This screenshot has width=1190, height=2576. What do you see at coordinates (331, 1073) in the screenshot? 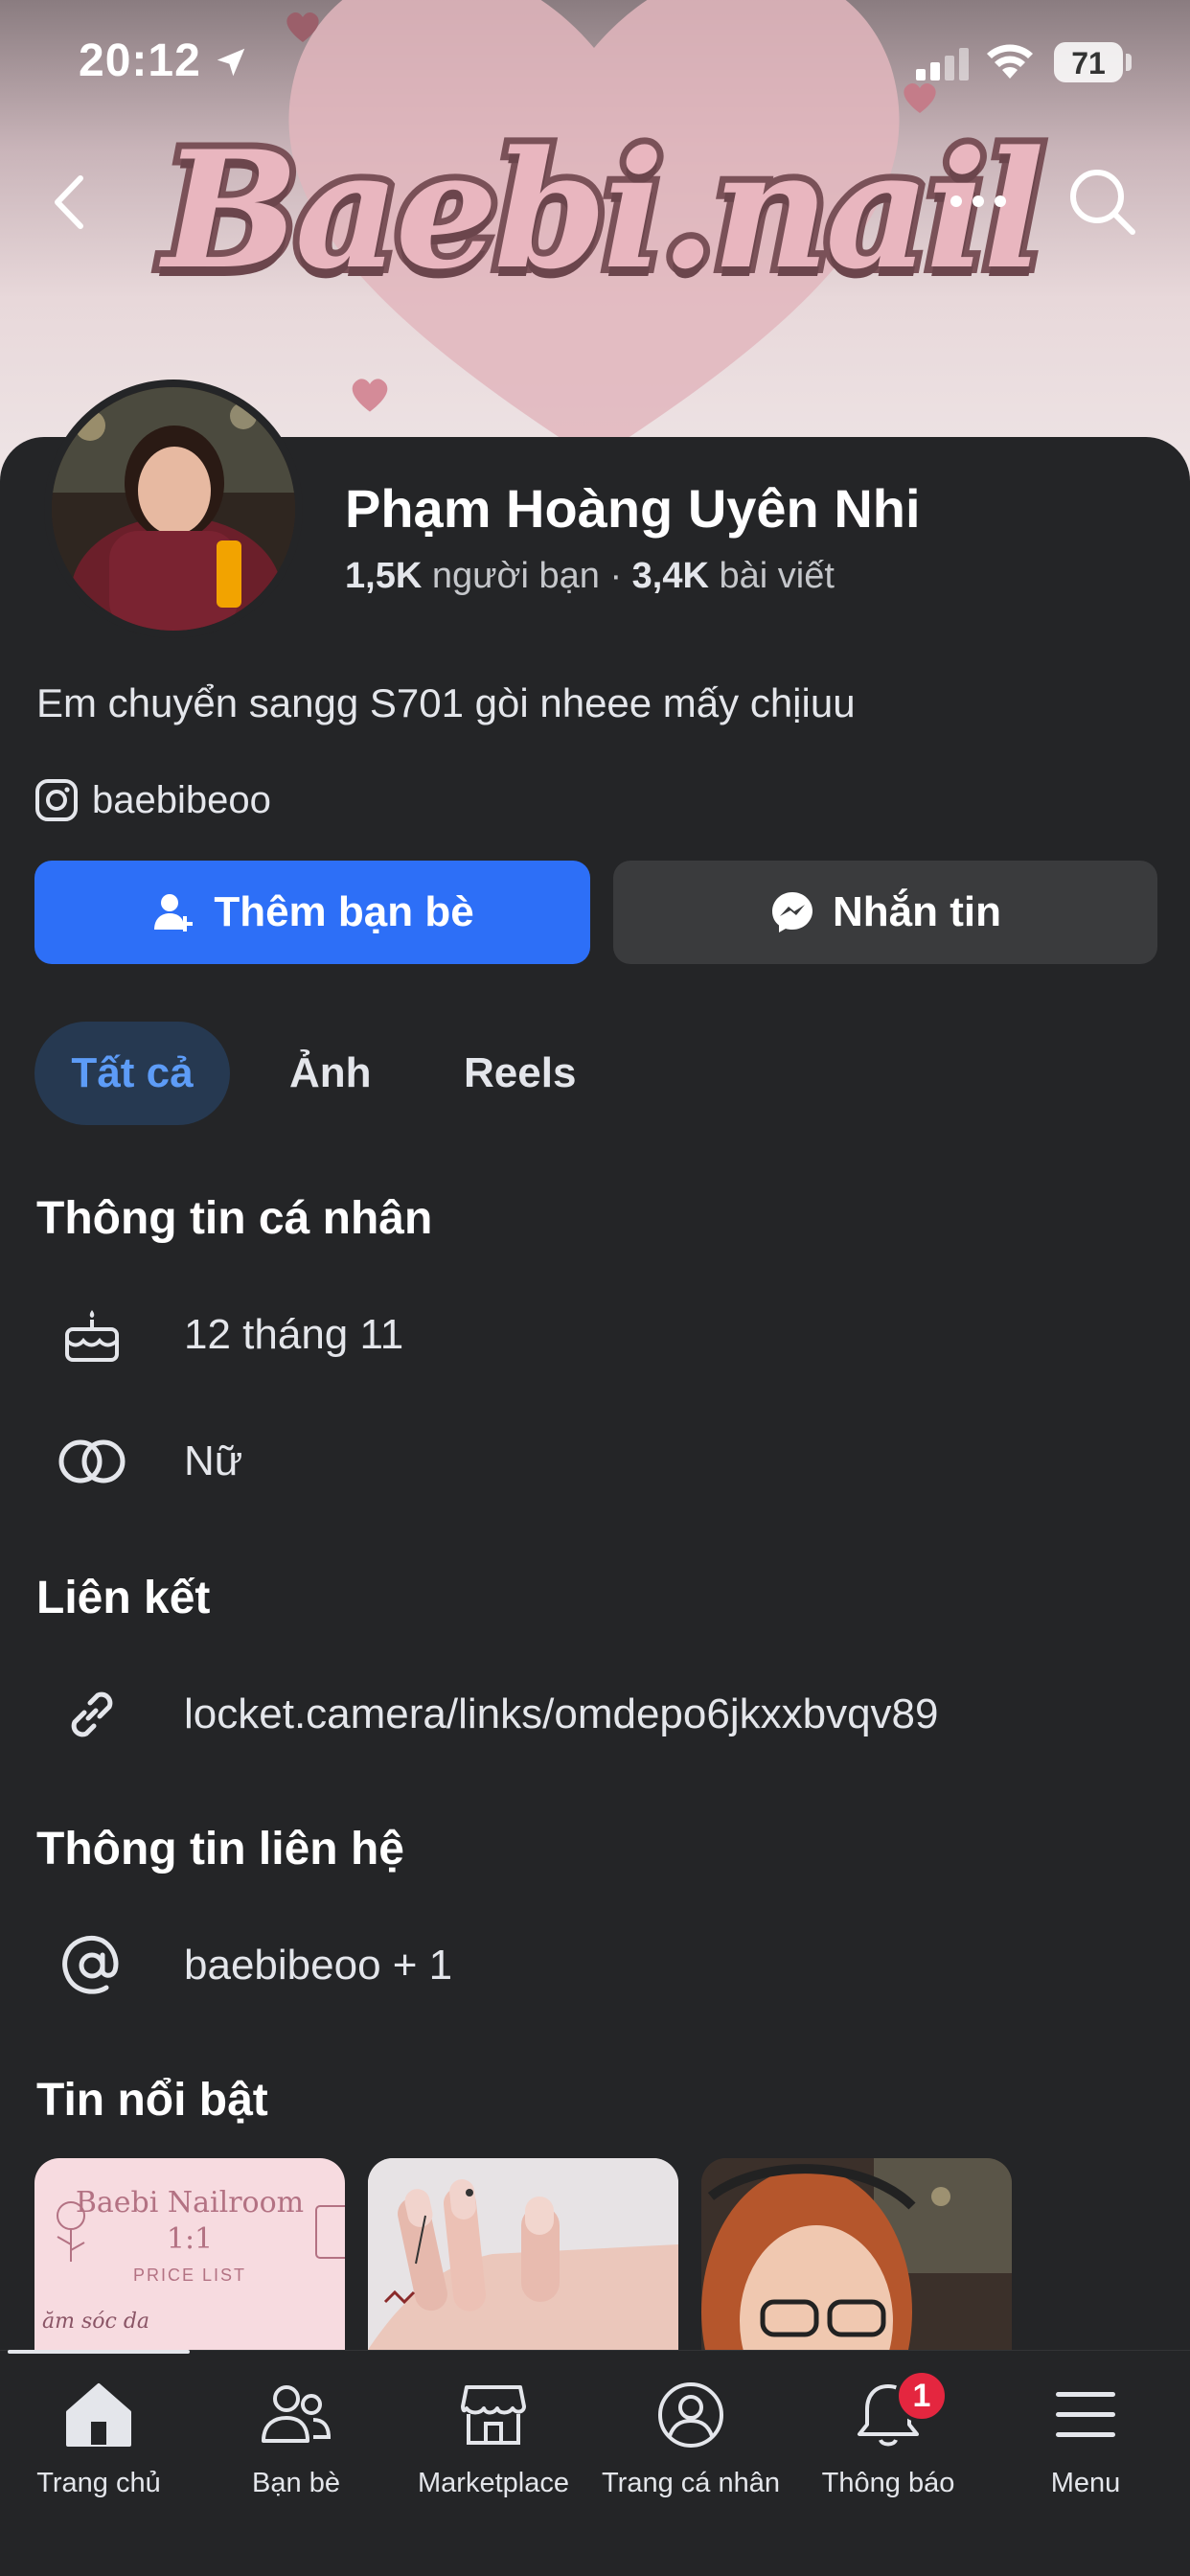
I see `tab-photos: Ảnh` at bounding box center [331, 1073].